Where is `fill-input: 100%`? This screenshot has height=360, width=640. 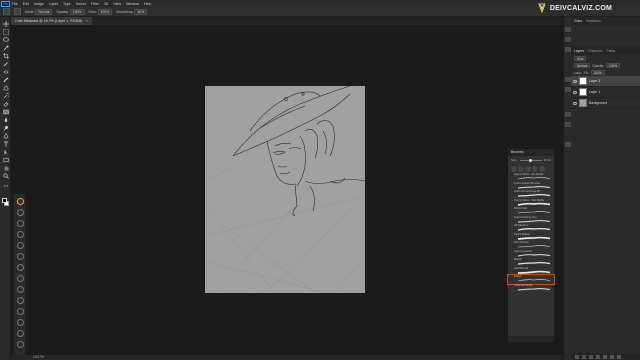 fill-input: 100% is located at coordinates (597, 72).